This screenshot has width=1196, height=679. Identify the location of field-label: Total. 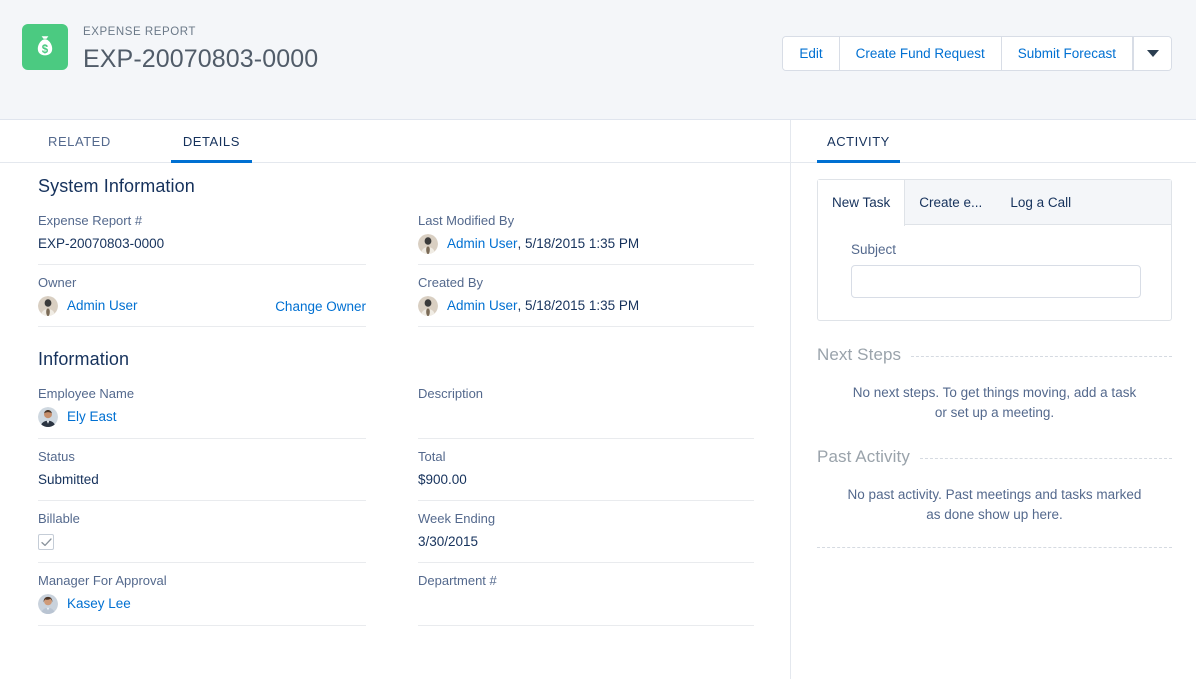
(432, 456).